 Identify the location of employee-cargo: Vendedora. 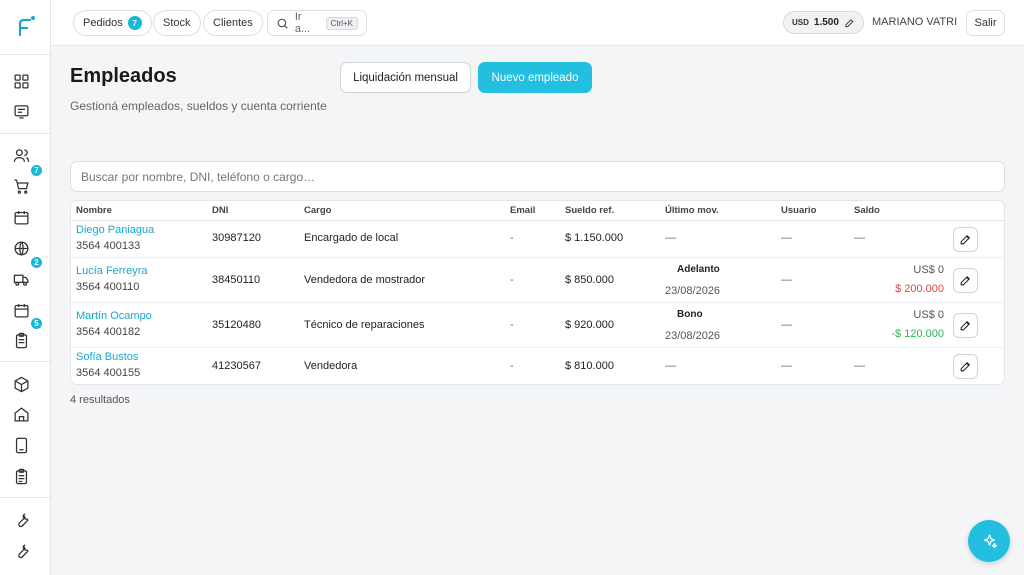
(331, 366).